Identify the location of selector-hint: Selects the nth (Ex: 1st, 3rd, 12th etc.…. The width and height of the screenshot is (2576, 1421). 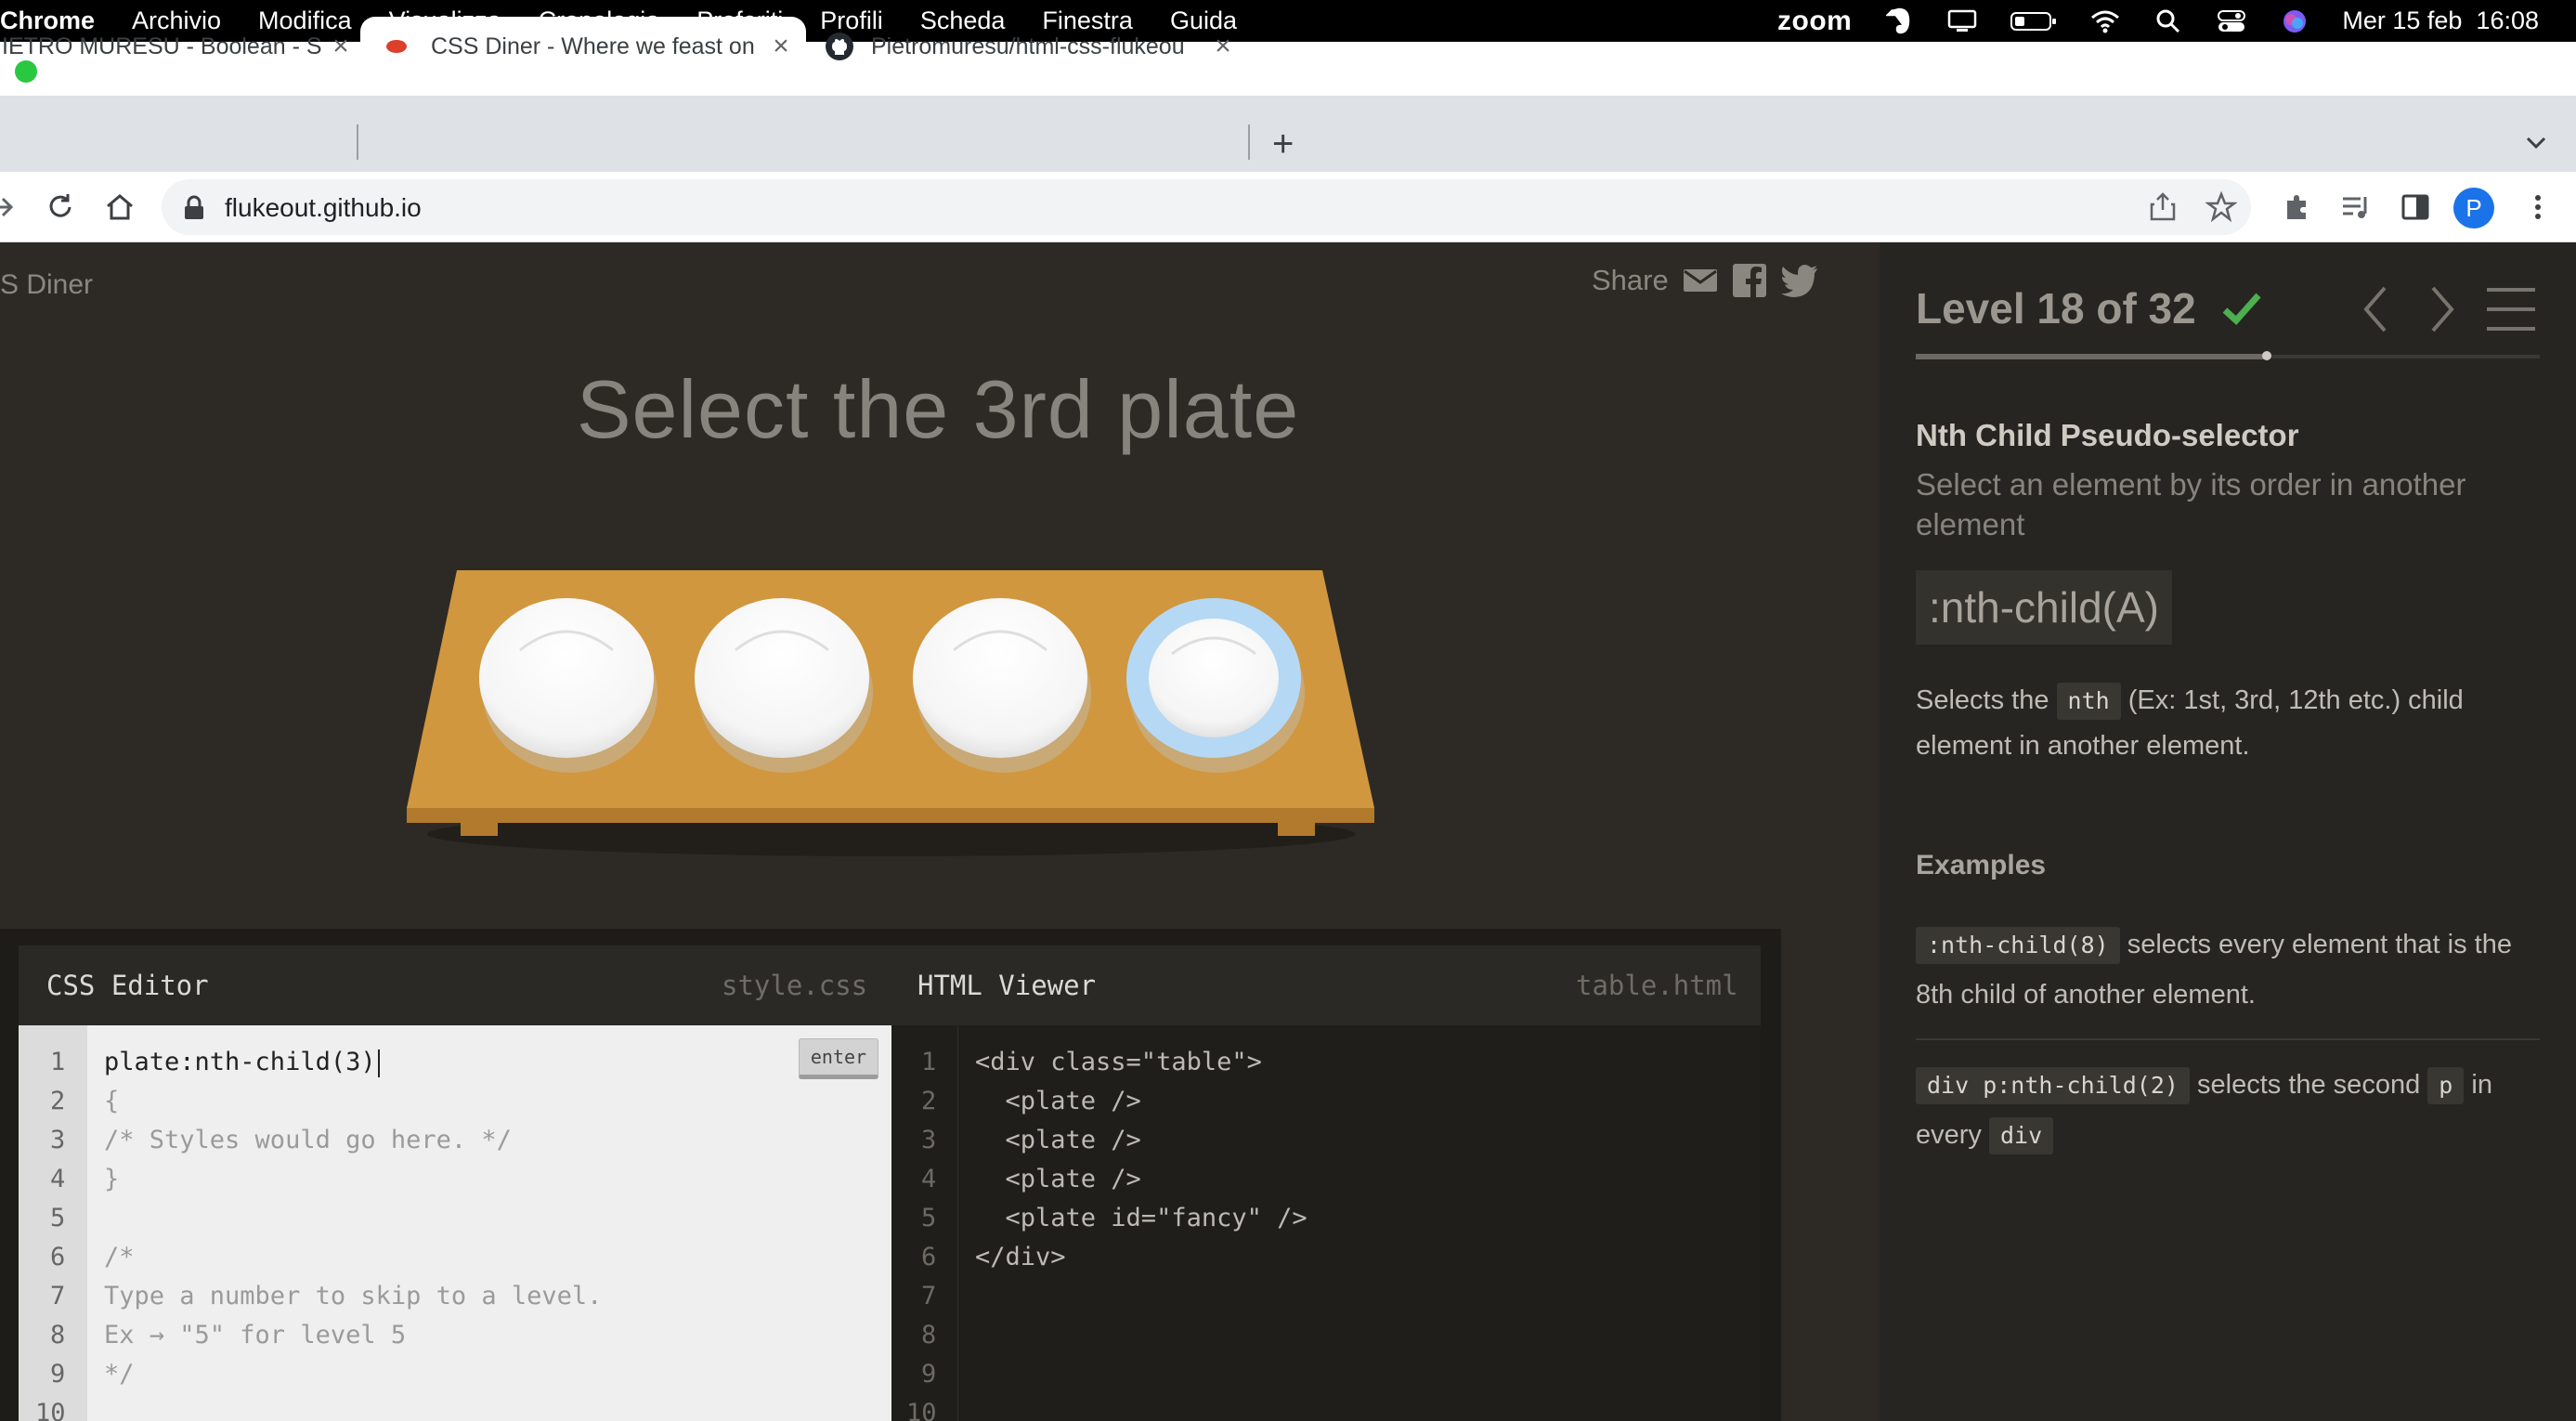
(2231, 723).